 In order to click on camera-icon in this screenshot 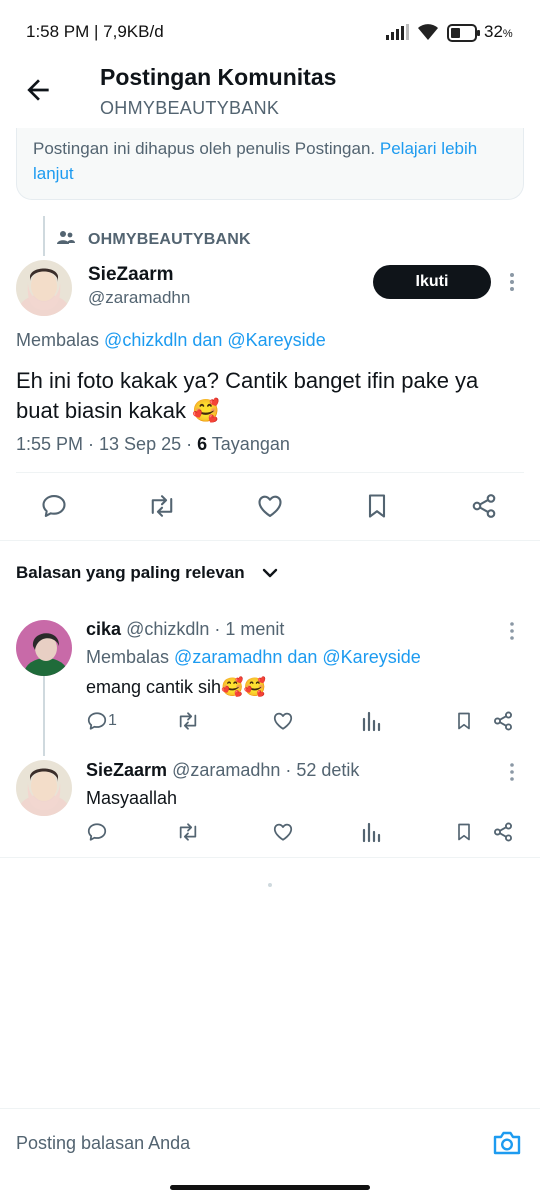, I will do `click(507, 1143)`.